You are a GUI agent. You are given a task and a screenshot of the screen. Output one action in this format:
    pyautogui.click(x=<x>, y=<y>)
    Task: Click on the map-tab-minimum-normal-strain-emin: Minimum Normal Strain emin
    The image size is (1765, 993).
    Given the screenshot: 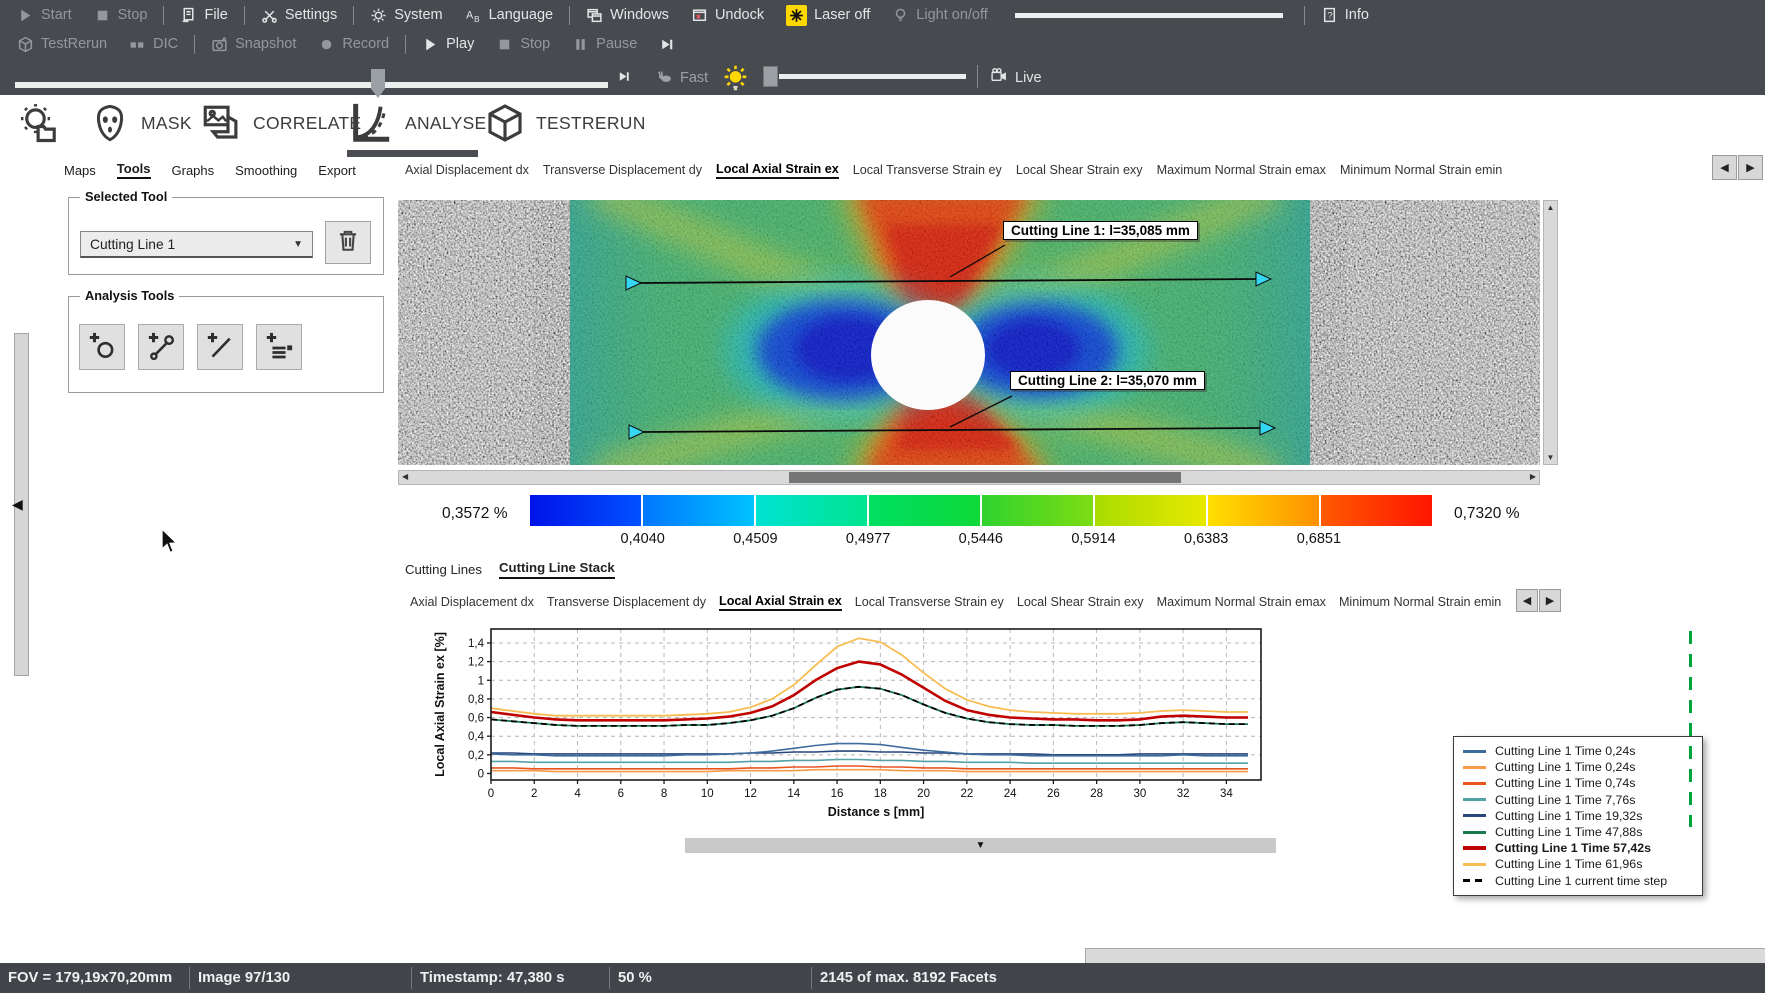 What is the action you would take?
    pyautogui.click(x=1421, y=170)
    